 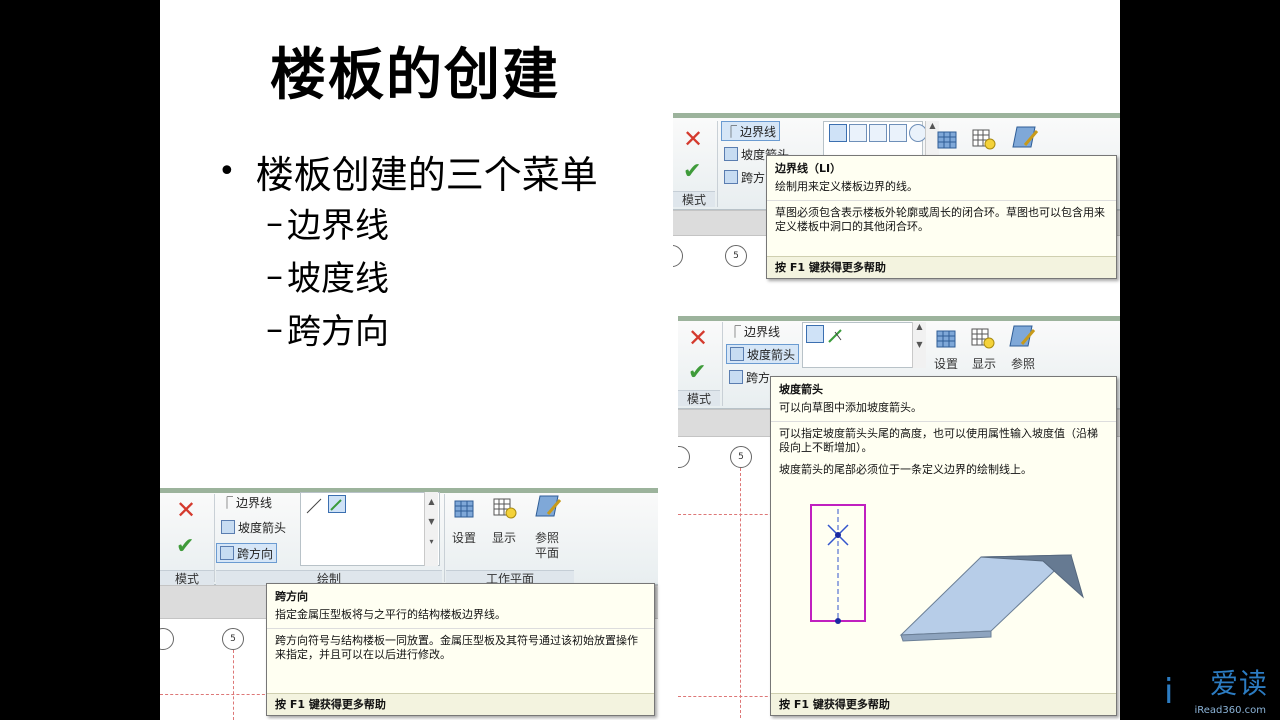 I want to click on bullet-main: • 楼板创建的三个菜单, so click(x=408, y=171).